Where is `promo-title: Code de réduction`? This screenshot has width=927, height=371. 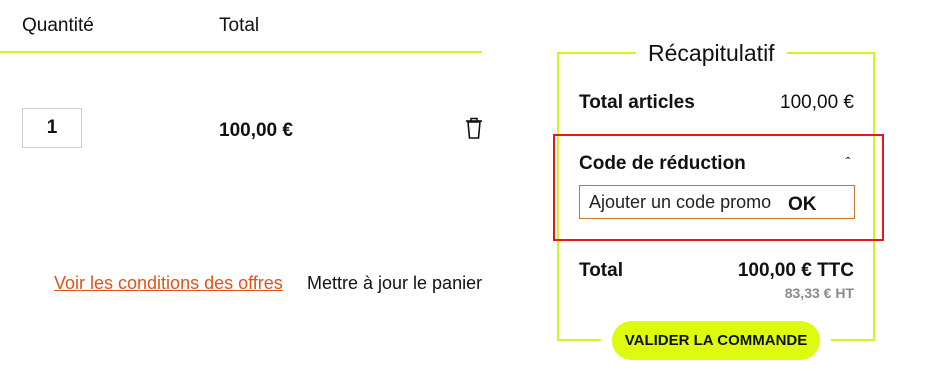 promo-title: Code de réduction is located at coordinates (662, 163).